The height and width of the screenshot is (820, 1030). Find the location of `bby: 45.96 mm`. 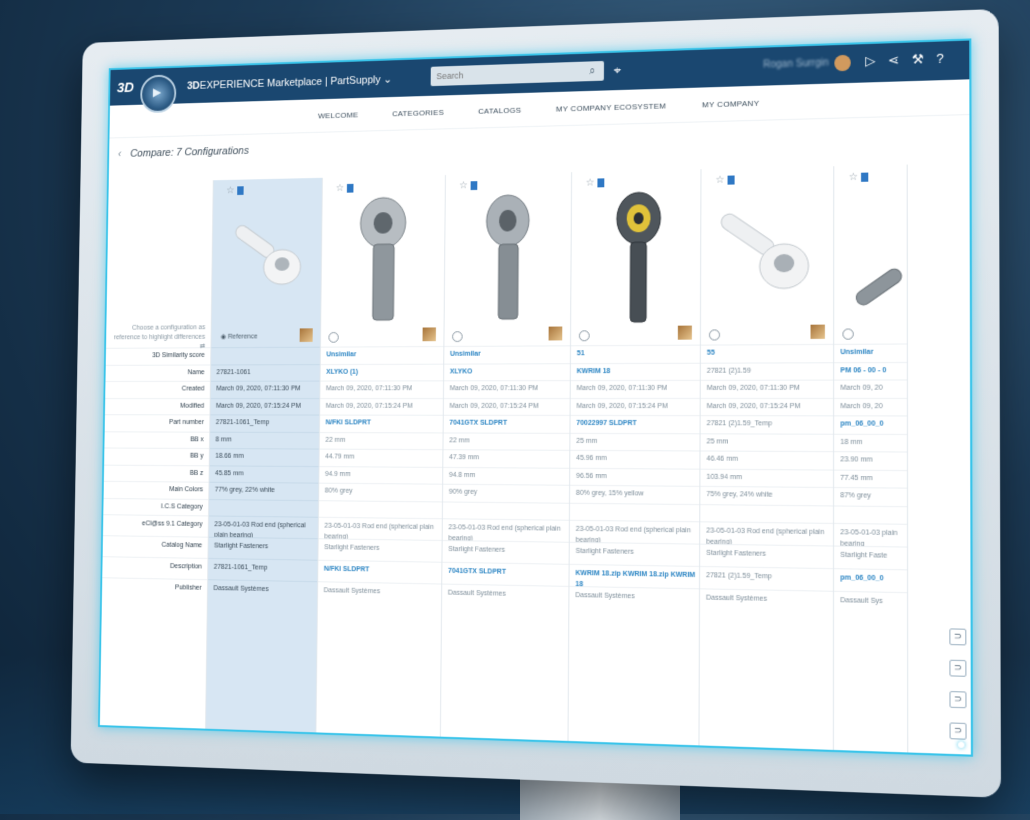

bby: 45.96 mm is located at coordinates (634, 459).